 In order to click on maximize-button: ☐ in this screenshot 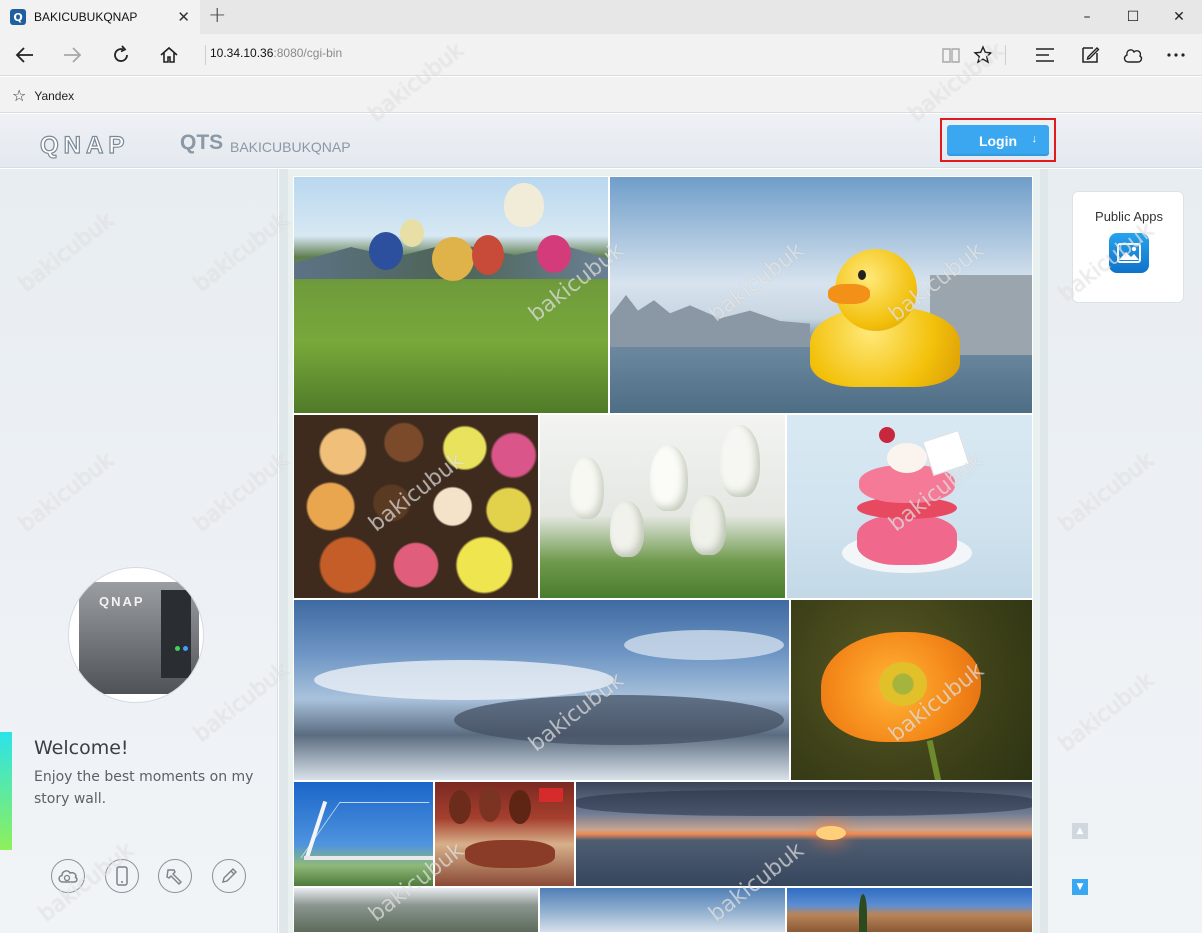, I will do `click(1133, 17)`.